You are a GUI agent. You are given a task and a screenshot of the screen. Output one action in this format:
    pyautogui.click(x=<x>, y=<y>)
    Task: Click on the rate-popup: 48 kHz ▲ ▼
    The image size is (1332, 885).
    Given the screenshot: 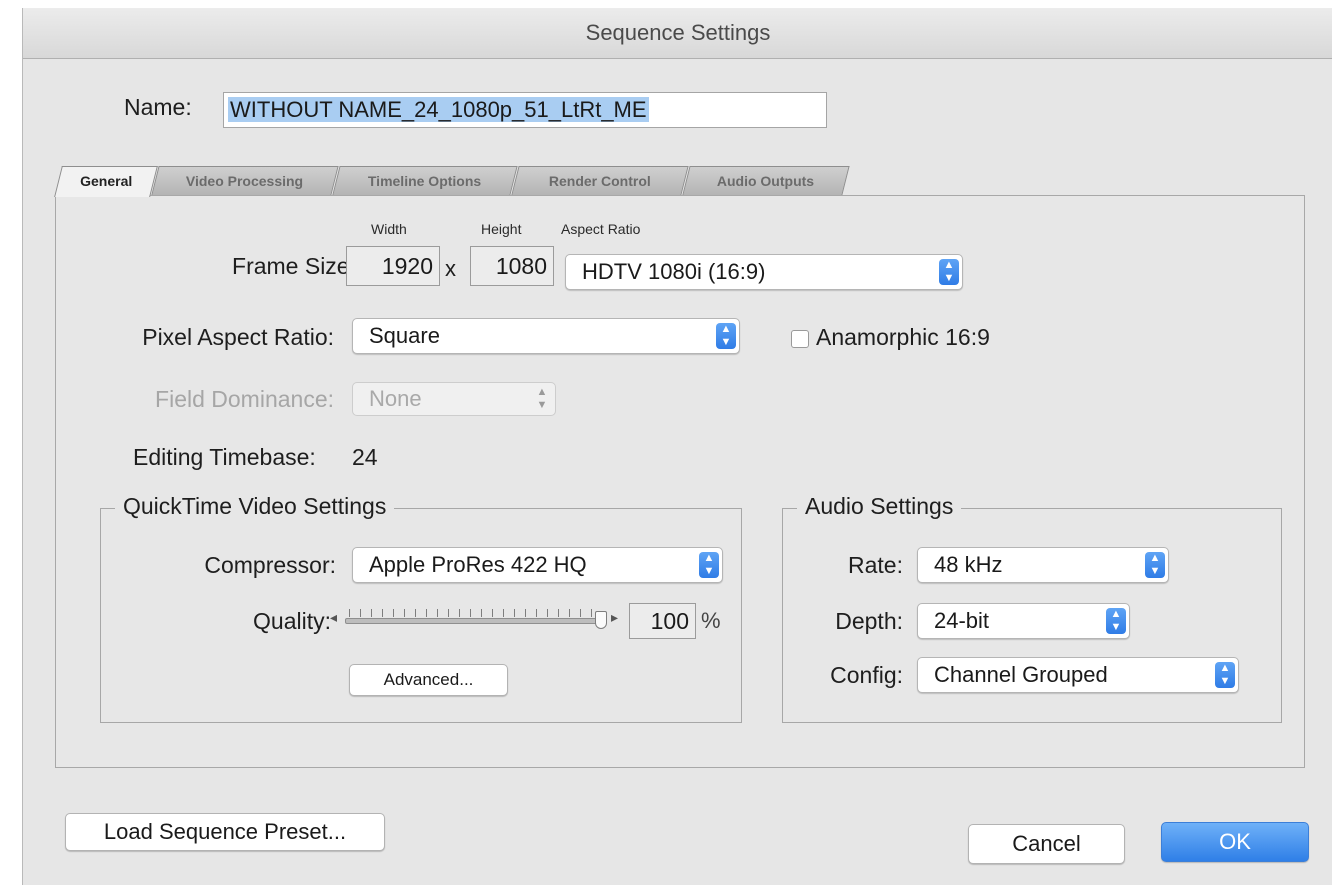 What is the action you would take?
    pyautogui.click(x=1043, y=565)
    